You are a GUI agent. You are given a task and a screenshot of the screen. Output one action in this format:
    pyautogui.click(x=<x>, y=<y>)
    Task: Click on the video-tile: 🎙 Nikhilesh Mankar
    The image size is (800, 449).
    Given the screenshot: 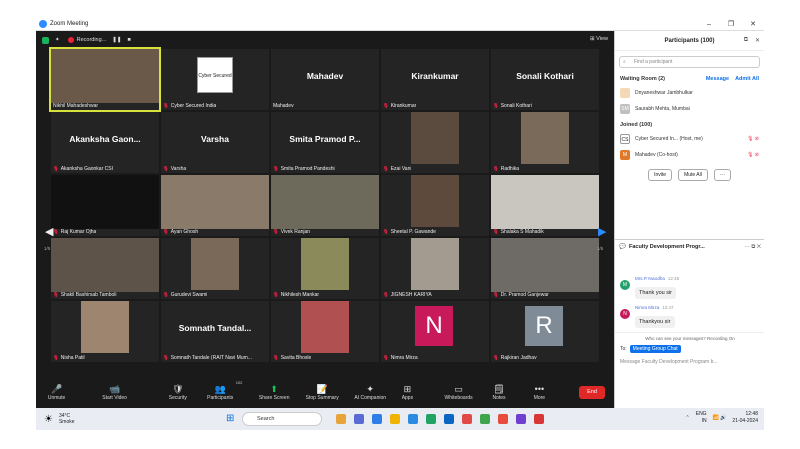 What is the action you would take?
    pyautogui.click(x=325, y=268)
    